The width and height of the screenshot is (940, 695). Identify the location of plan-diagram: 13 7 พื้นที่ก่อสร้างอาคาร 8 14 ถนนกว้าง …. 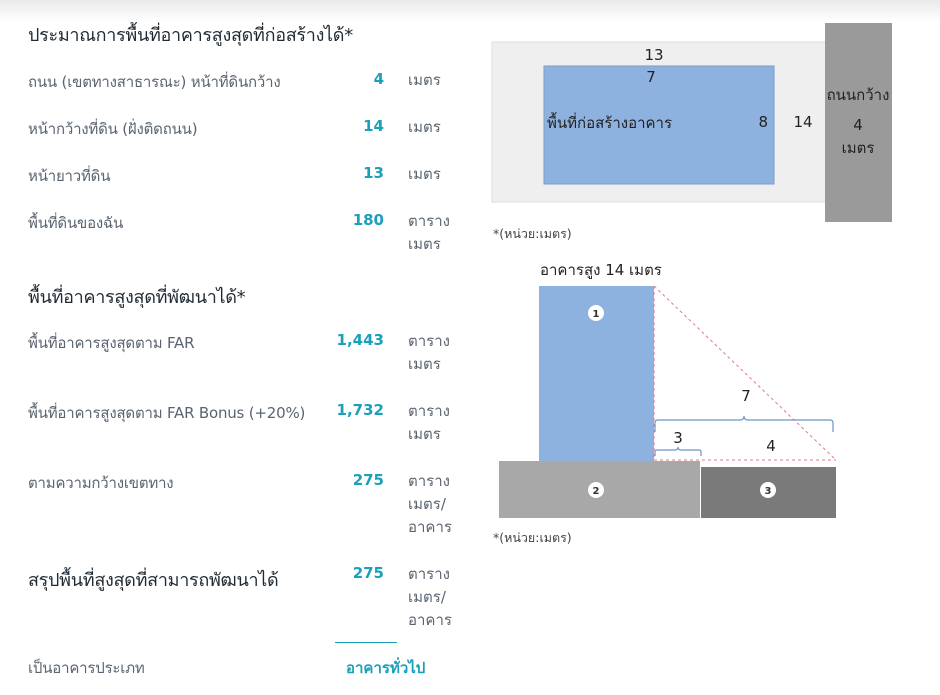
(691, 122).